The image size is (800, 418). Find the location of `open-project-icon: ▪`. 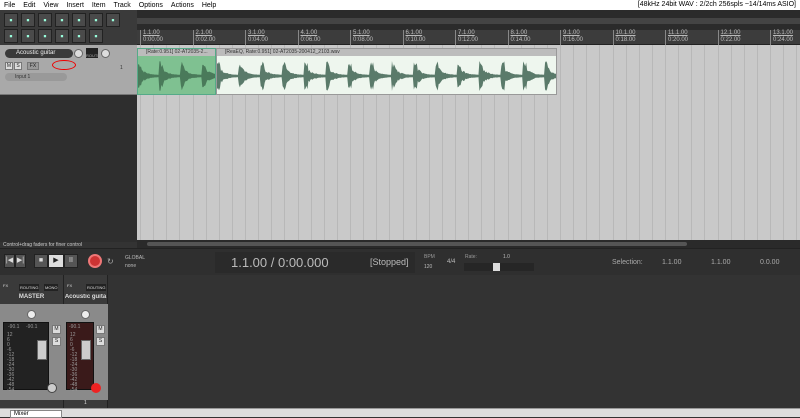

open-project-icon: ▪ is located at coordinates (28, 20).